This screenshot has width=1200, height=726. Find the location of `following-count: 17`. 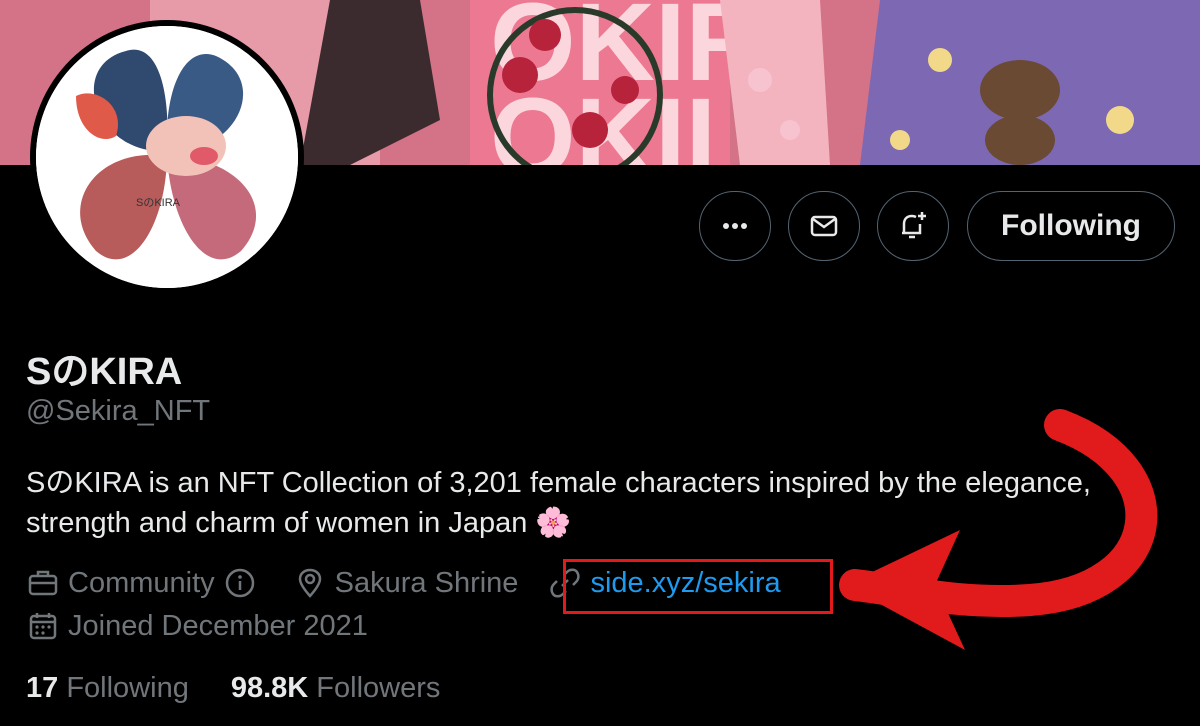

following-count: 17 is located at coordinates (42, 688).